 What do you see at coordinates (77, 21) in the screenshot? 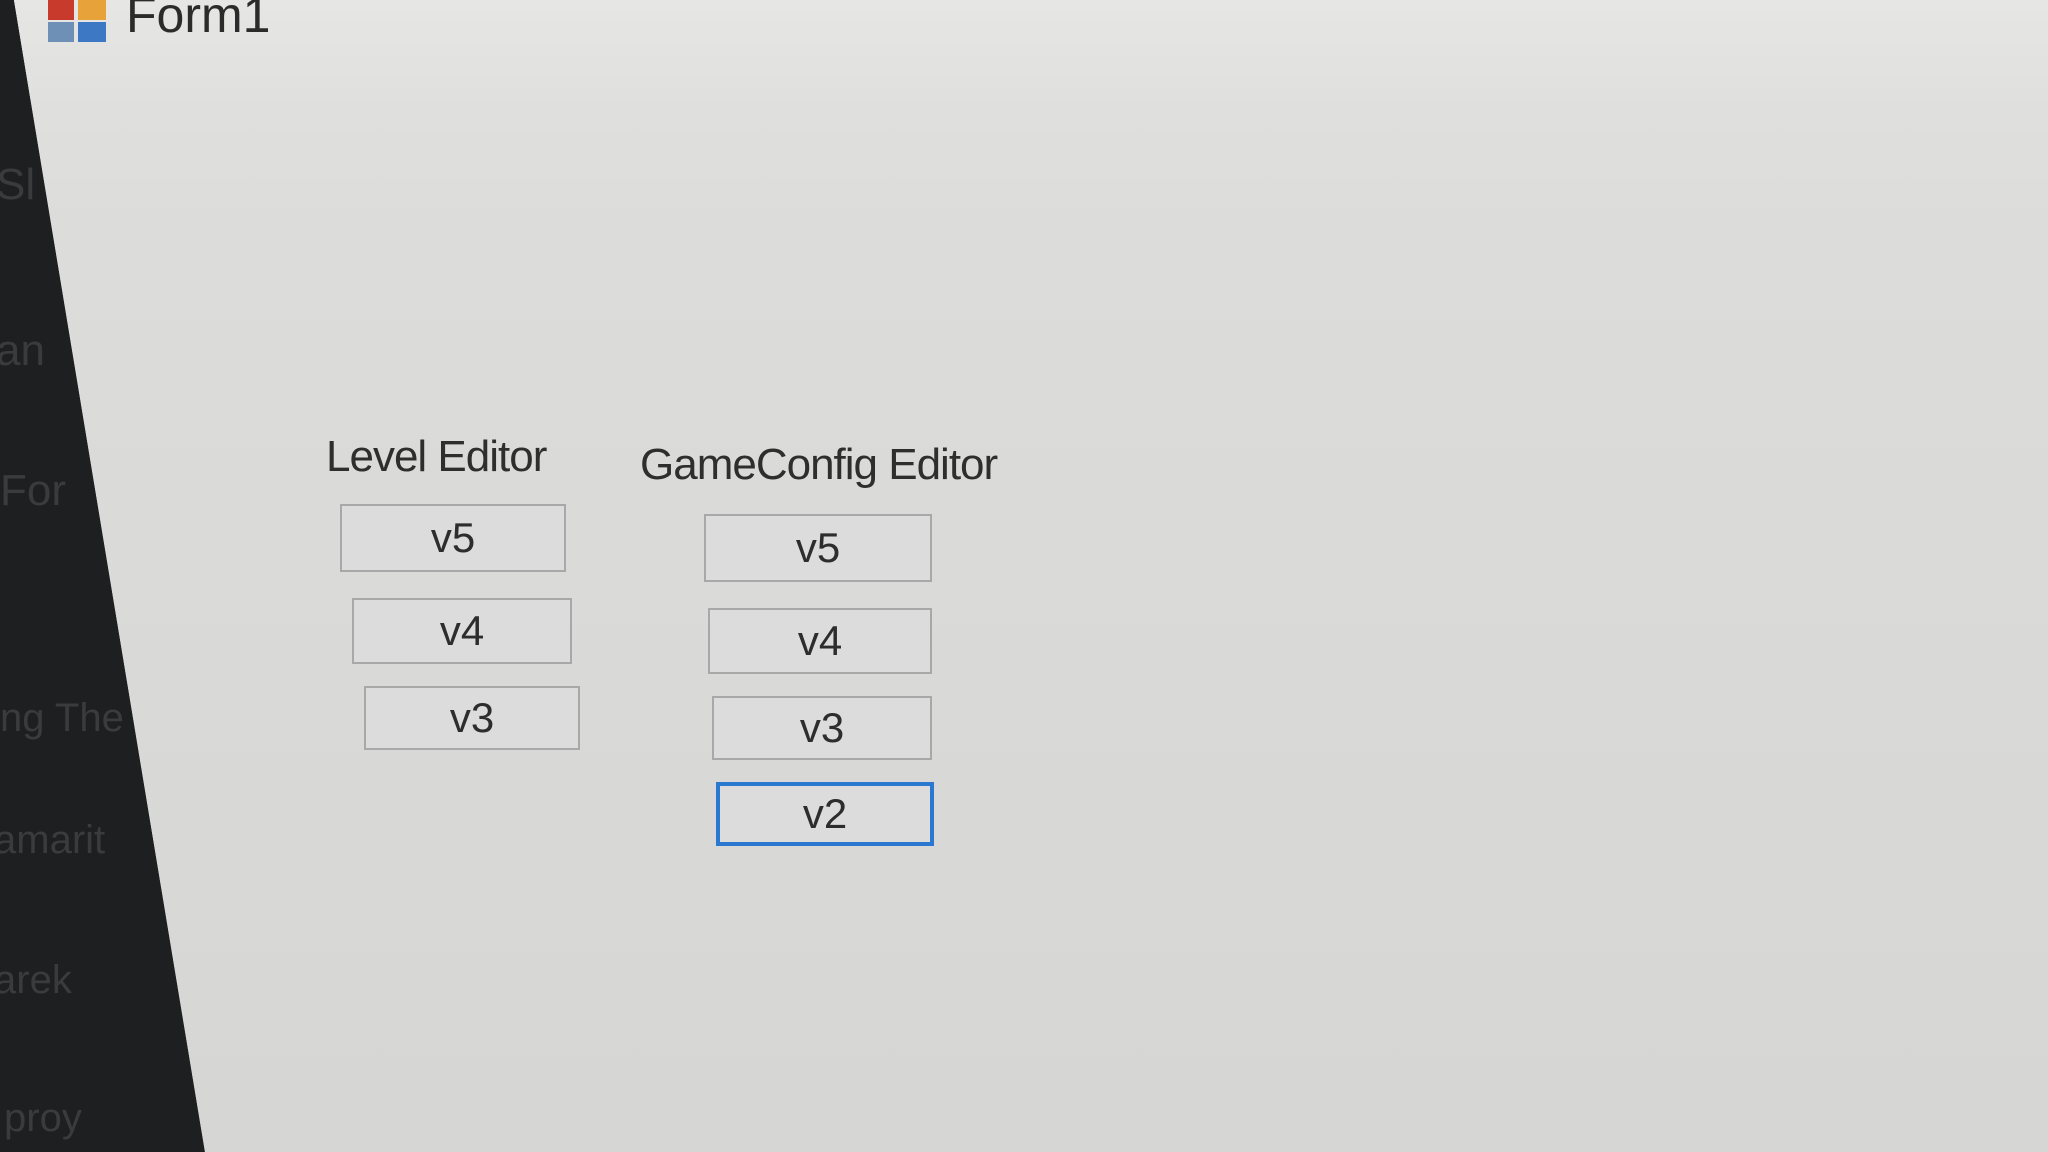
I see `app-icon` at bounding box center [77, 21].